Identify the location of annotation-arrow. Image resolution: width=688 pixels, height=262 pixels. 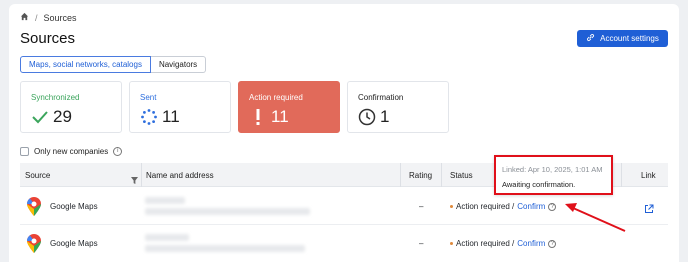
(595, 217).